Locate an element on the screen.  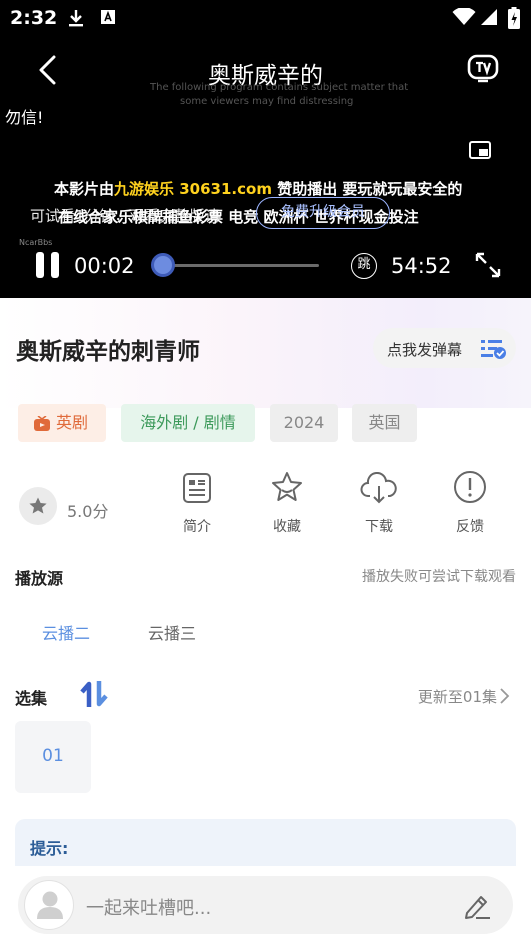
episode-item: 01 is located at coordinates (53, 757).